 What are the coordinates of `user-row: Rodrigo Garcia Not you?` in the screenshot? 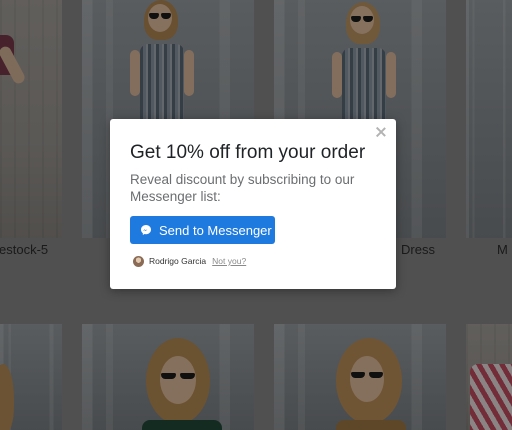 It's located at (189, 261).